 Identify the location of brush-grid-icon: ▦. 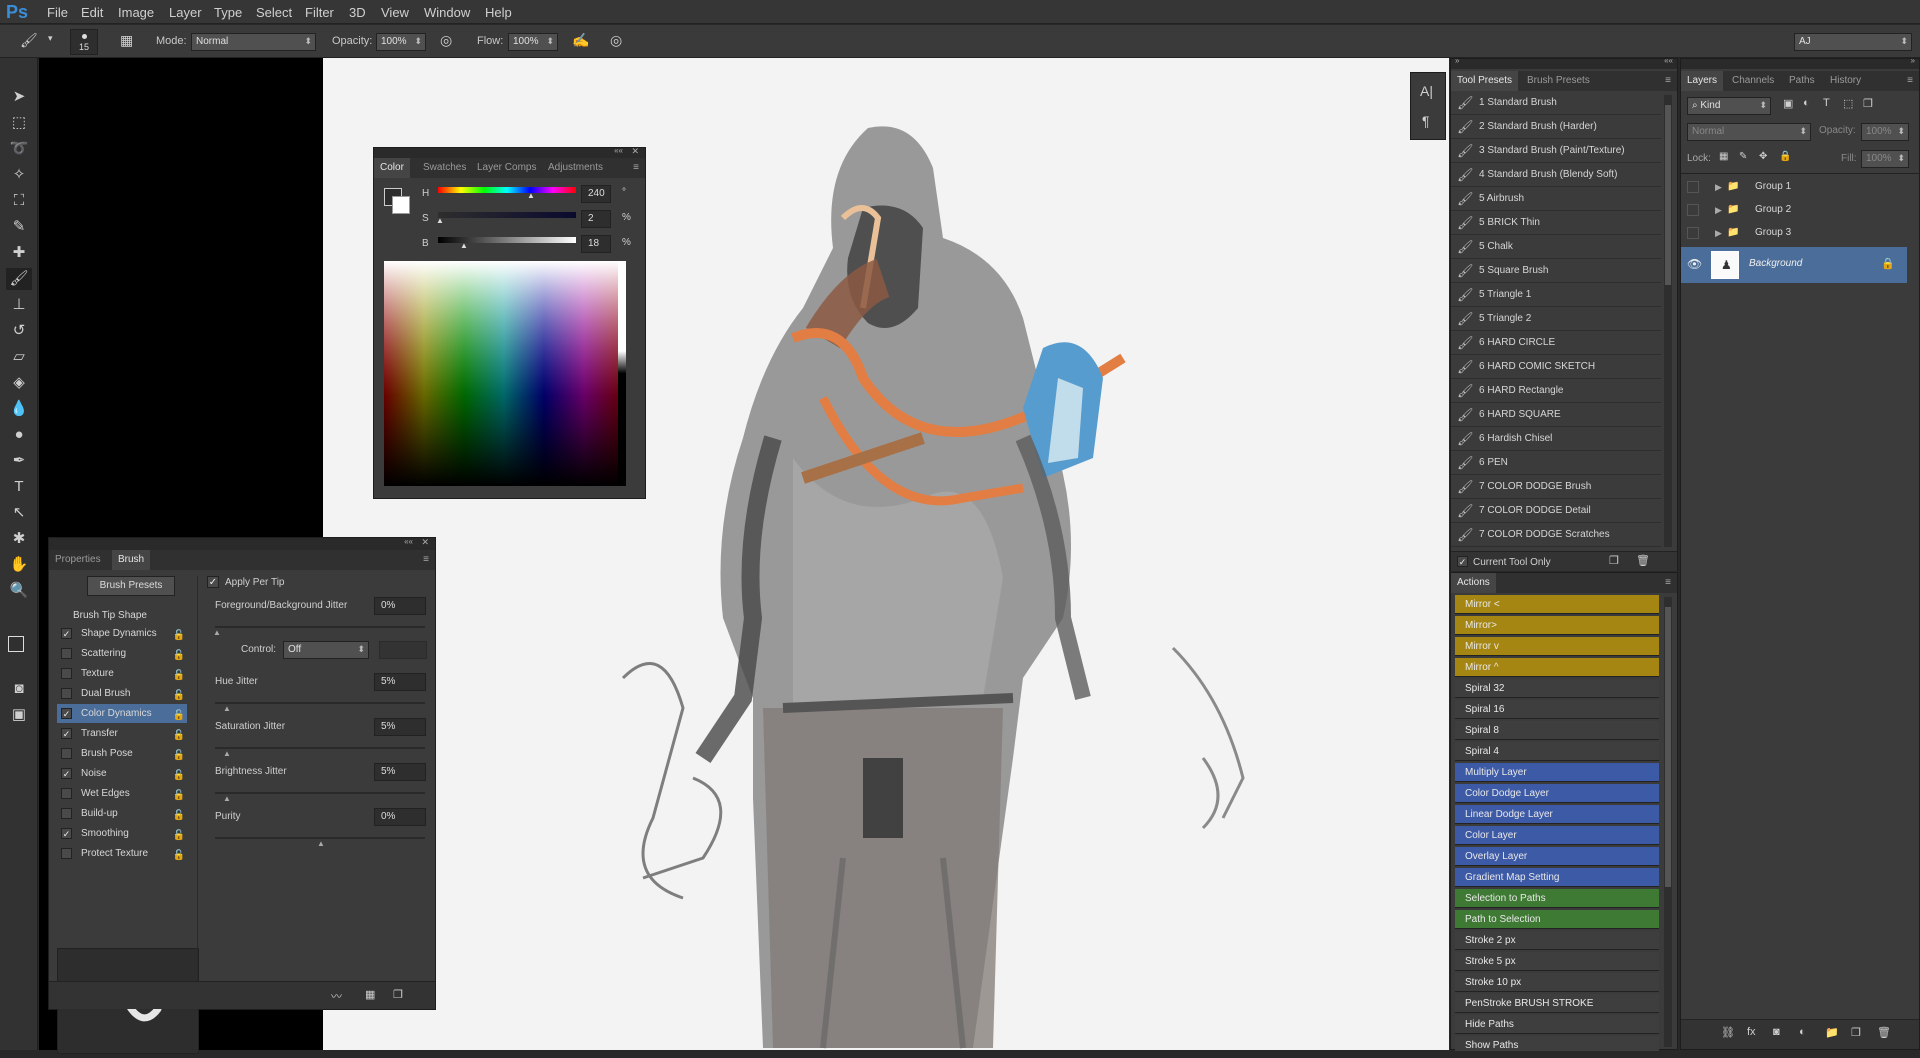
(370, 994).